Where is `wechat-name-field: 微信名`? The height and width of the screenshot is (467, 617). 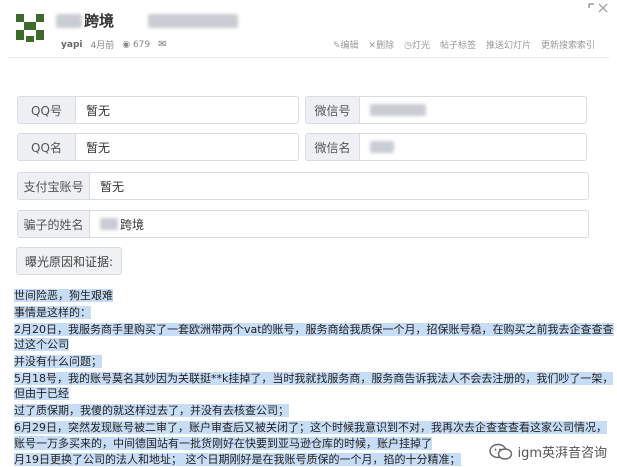 wechat-name-field: 微信名 is located at coordinates (446, 147).